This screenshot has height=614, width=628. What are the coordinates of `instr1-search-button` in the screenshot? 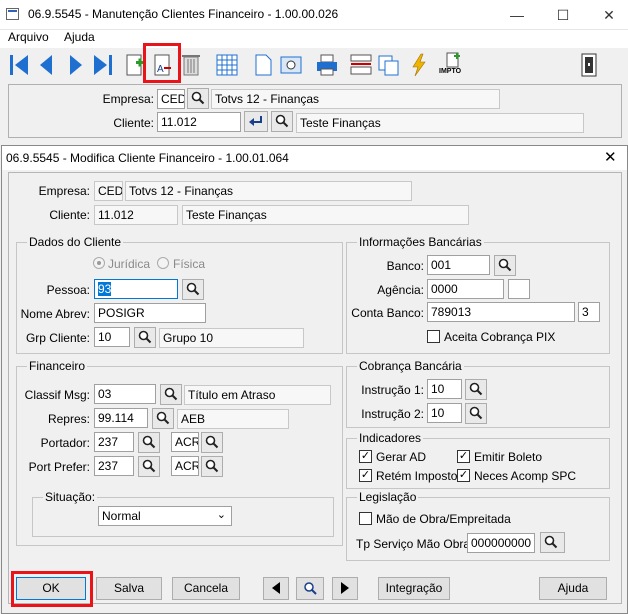 It's located at (476, 389).